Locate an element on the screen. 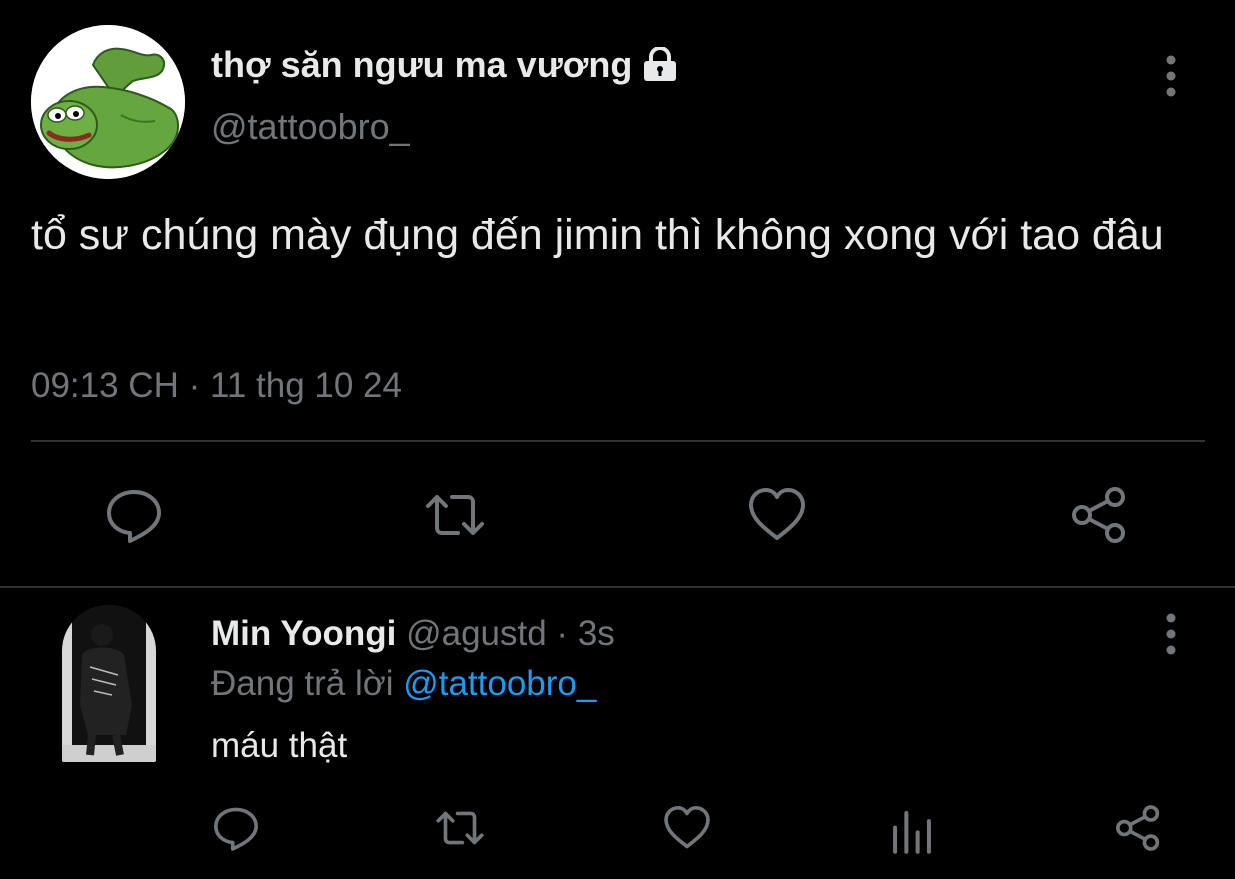 This screenshot has height=879, width=1235. lock-icon is located at coordinates (660, 65).